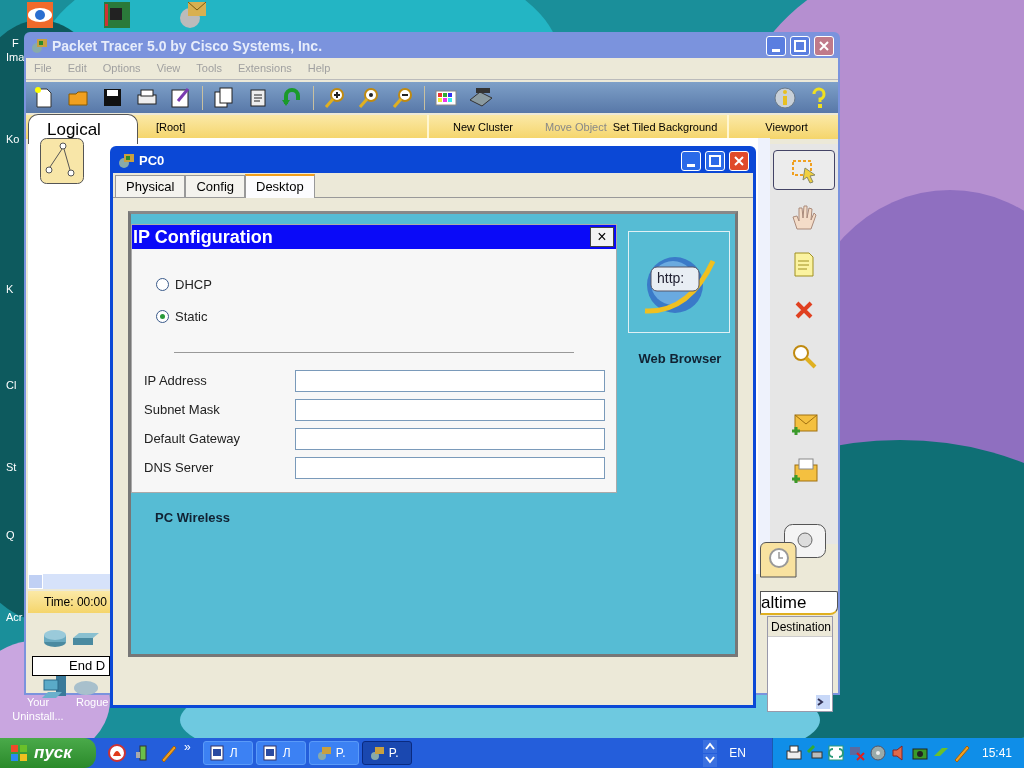 This screenshot has height=768, width=1024. What do you see at coordinates (187, 747) in the screenshot?
I see `more-button: »` at bounding box center [187, 747].